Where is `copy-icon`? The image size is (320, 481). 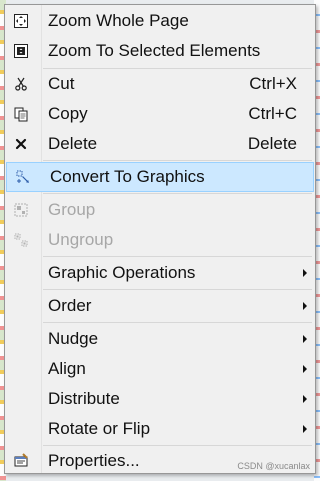 copy-icon is located at coordinates (21, 114).